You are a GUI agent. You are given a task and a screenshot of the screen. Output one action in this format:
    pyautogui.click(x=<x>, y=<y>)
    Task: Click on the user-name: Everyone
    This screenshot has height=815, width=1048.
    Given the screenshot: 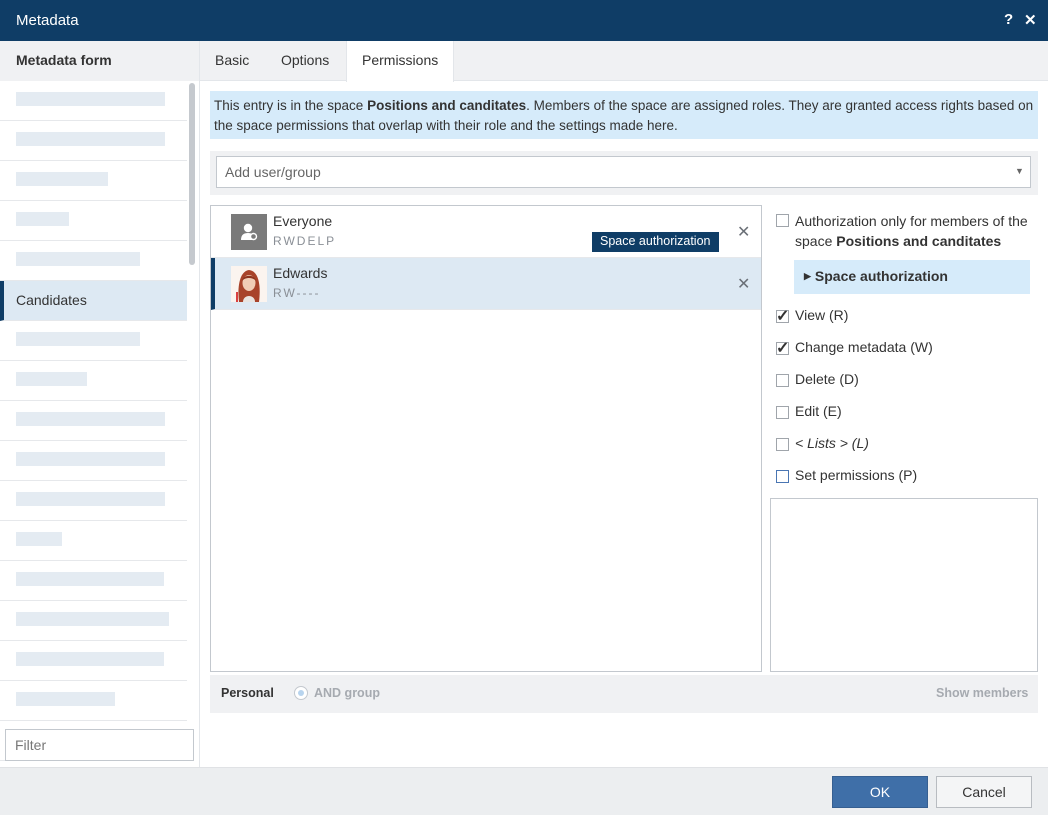 What is the action you would take?
    pyautogui.click(x=303, y=221)
    